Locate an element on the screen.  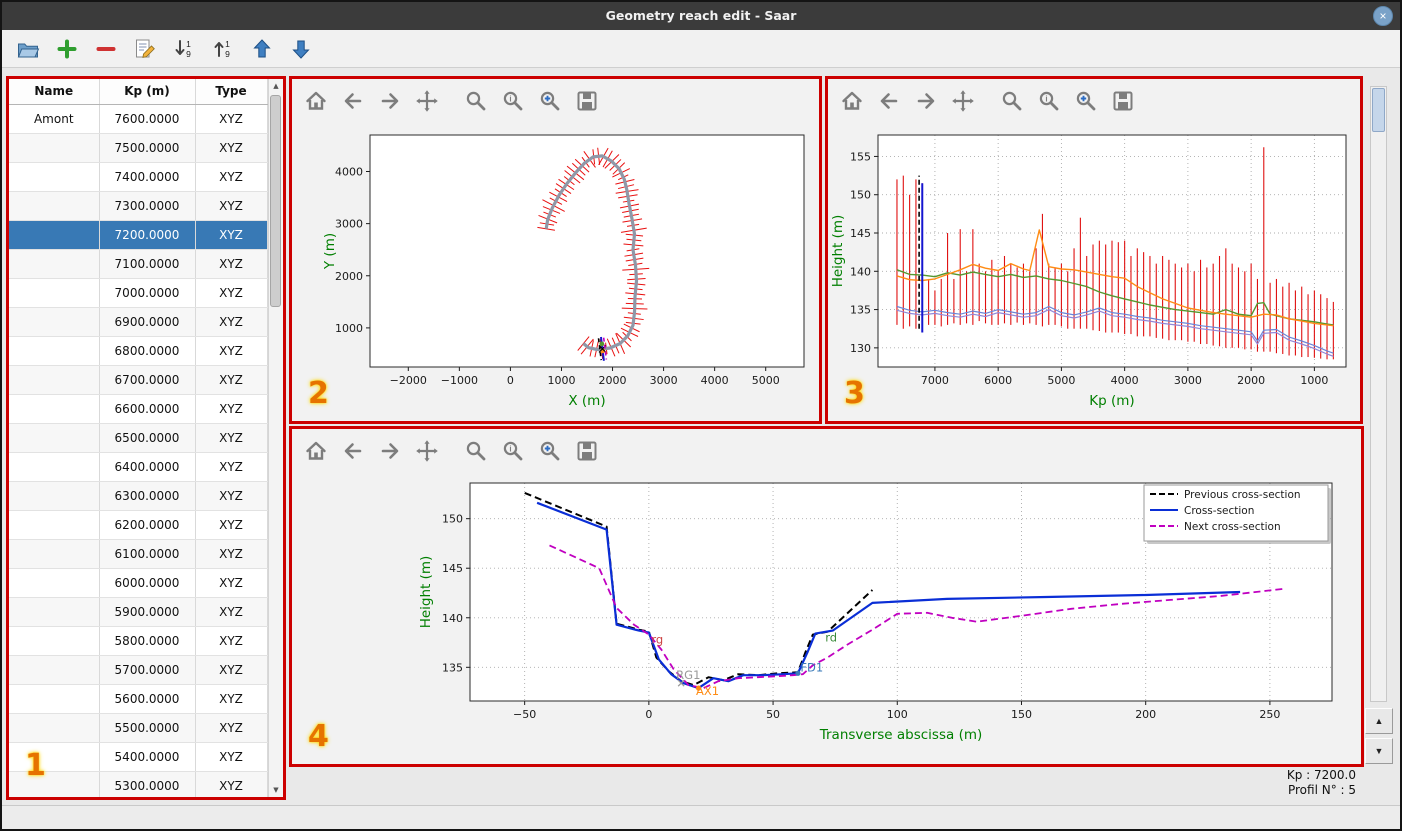
table-row: 5400.0000 XYZ is located at coordinates (138, 757).